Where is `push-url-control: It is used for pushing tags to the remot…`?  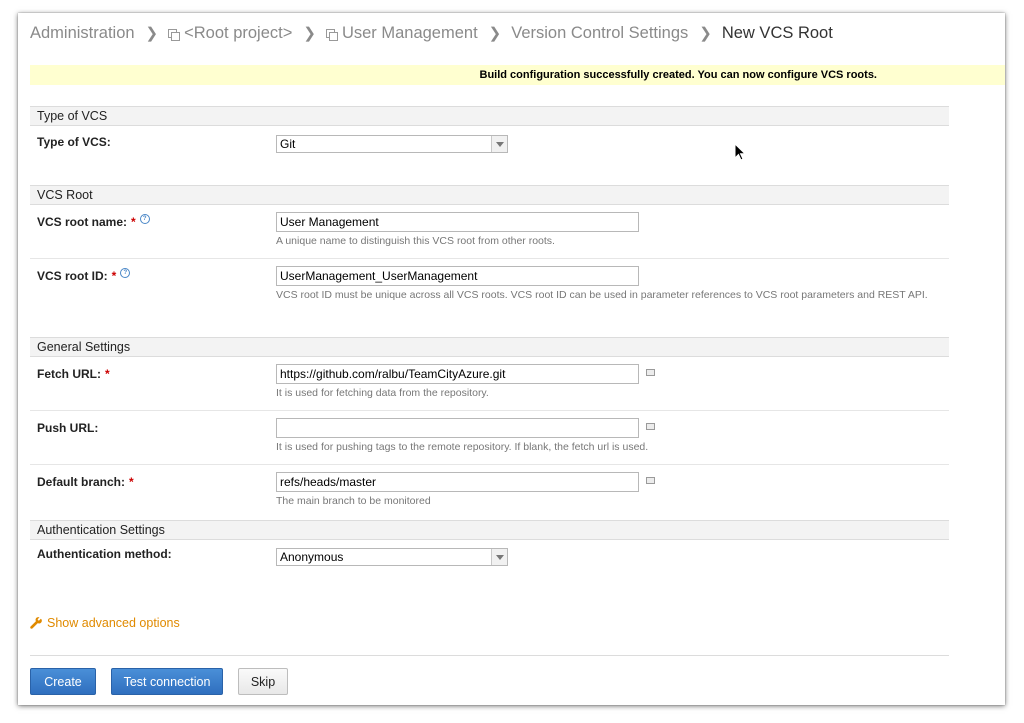
push-url-control: It is used for pushing tags to the remot… is located at coordinates (465, 435).